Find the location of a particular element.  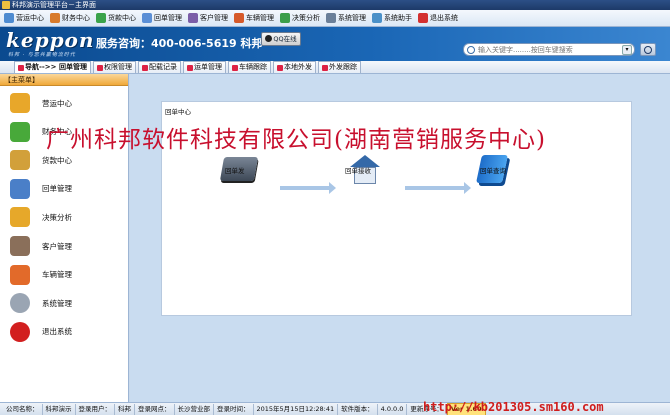

menu-item-4: 客户管理 is located at coordinates (208, 18).